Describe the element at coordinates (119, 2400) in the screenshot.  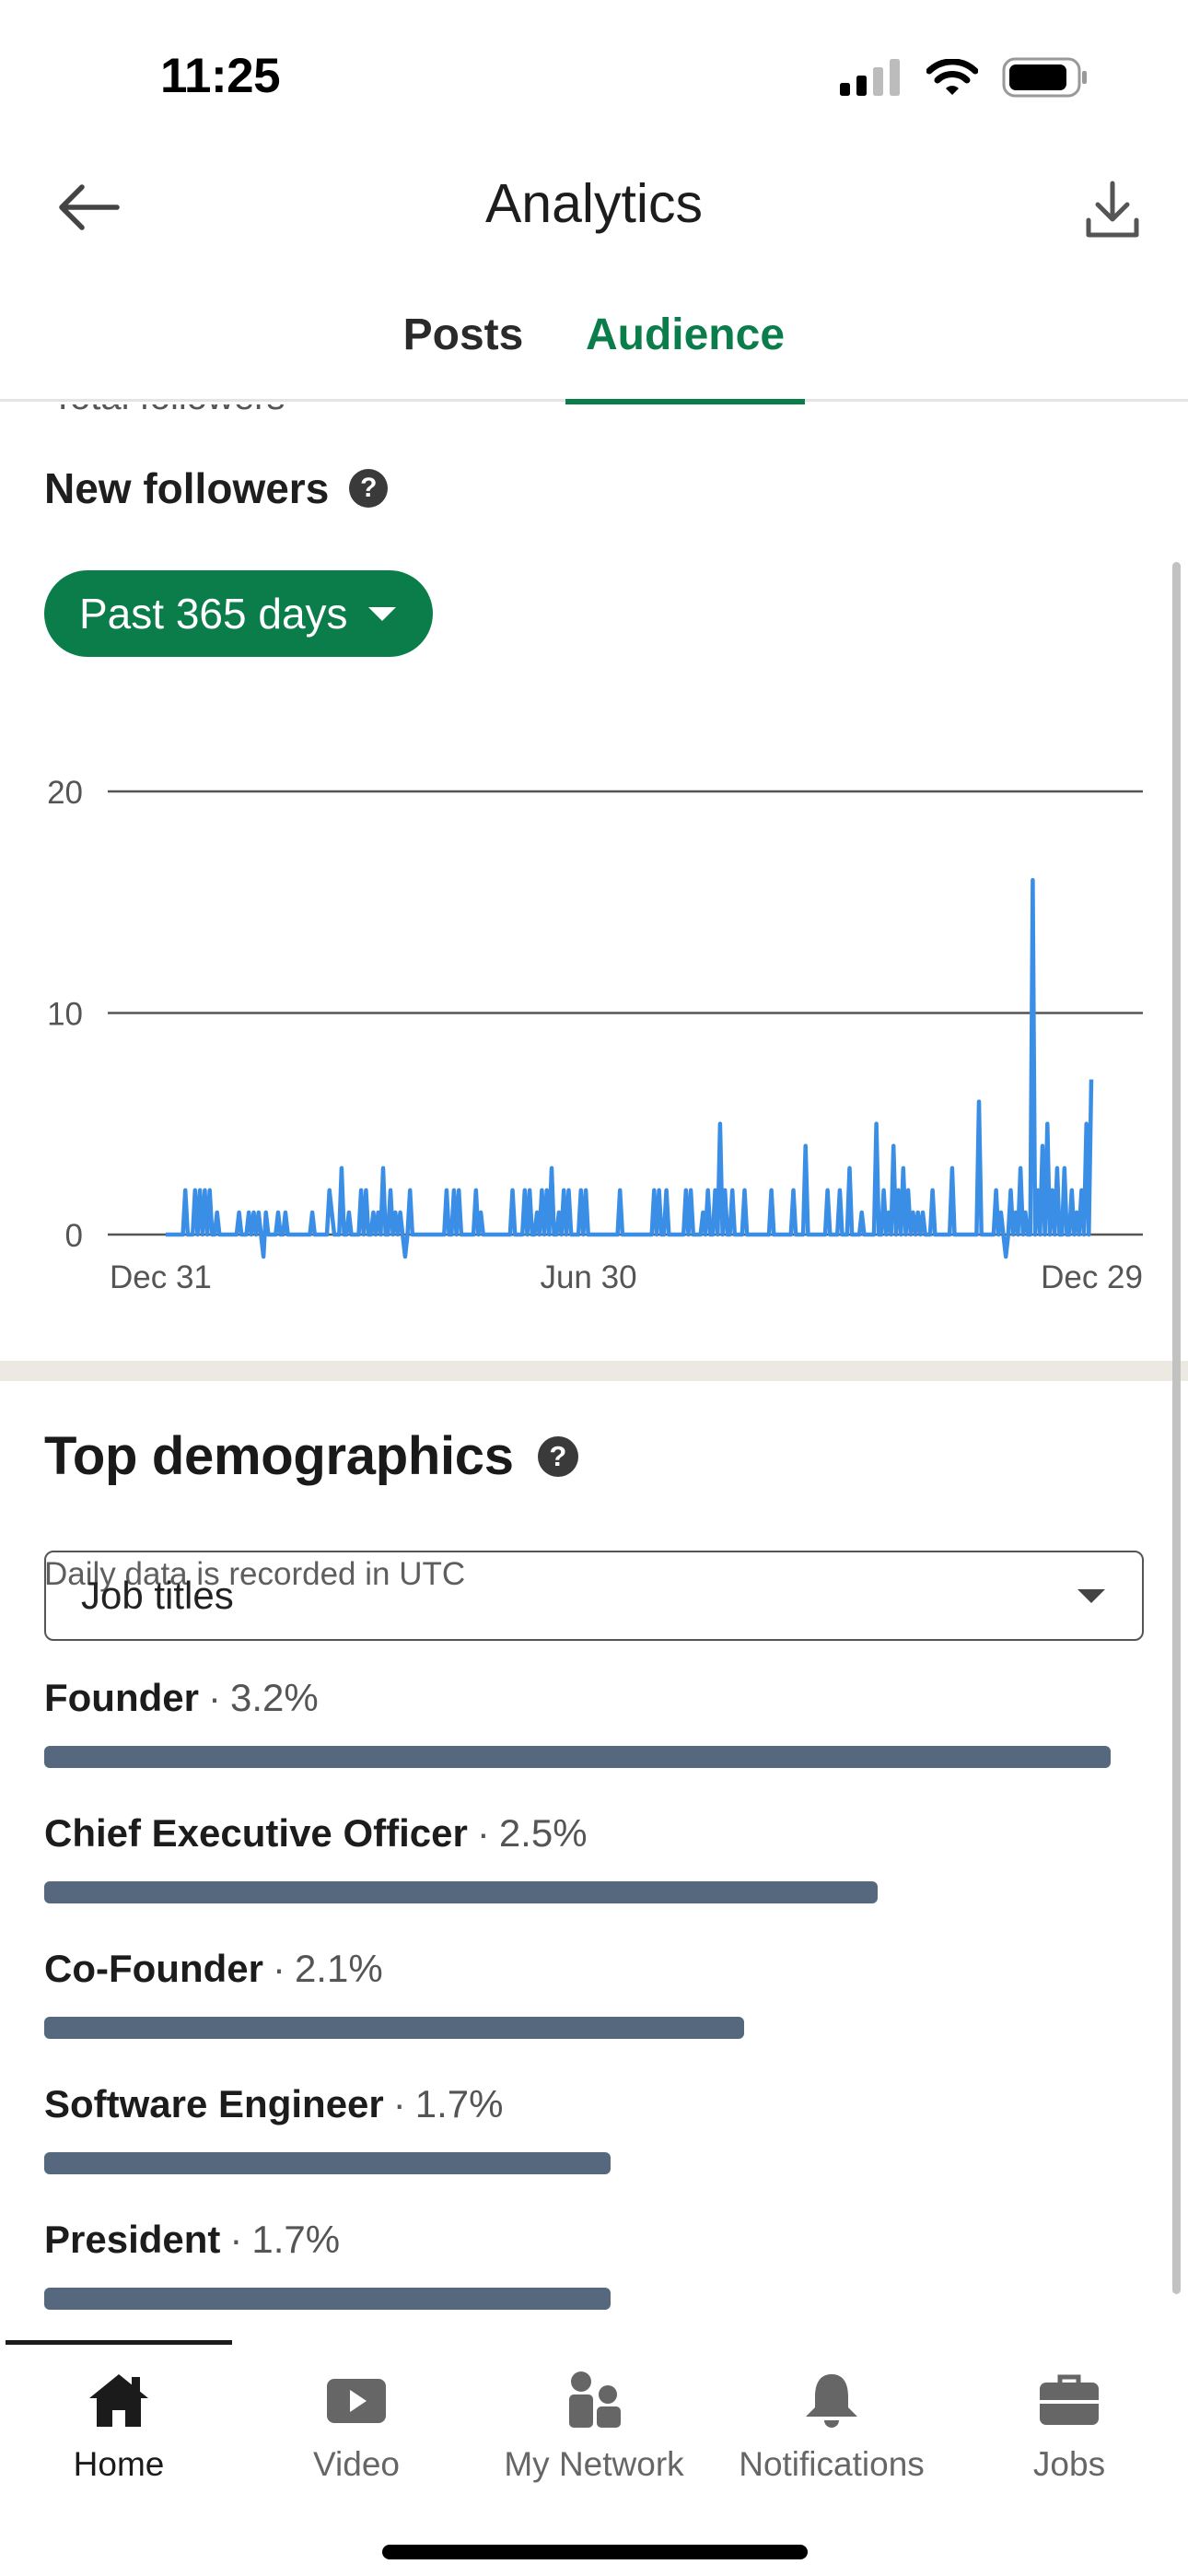
I see `home-icon` at that location.